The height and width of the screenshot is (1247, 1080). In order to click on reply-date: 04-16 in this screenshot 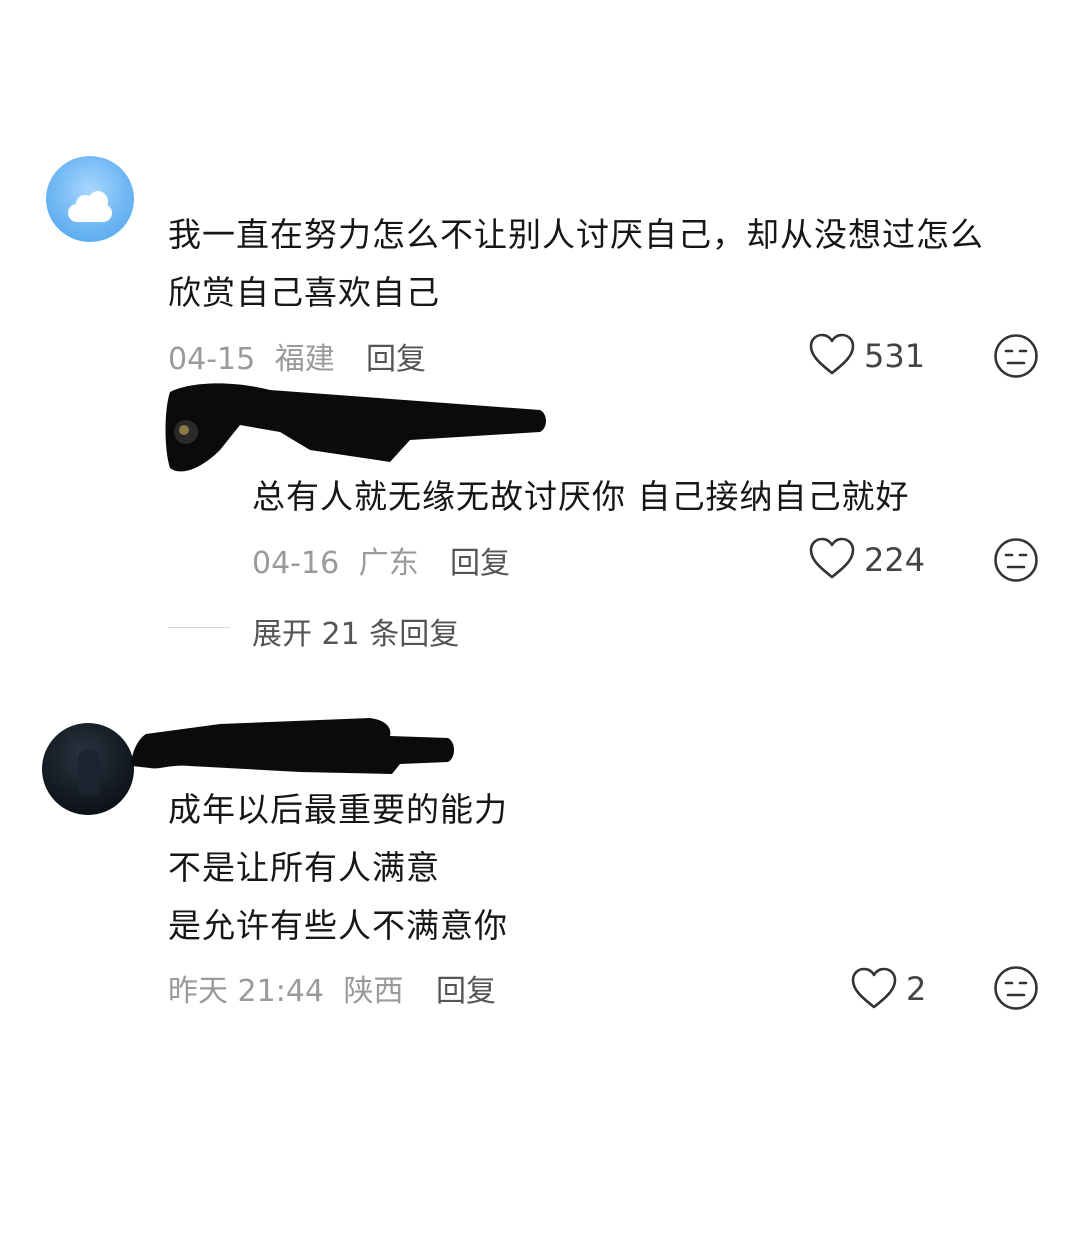, I will do `click(296, 563)`.